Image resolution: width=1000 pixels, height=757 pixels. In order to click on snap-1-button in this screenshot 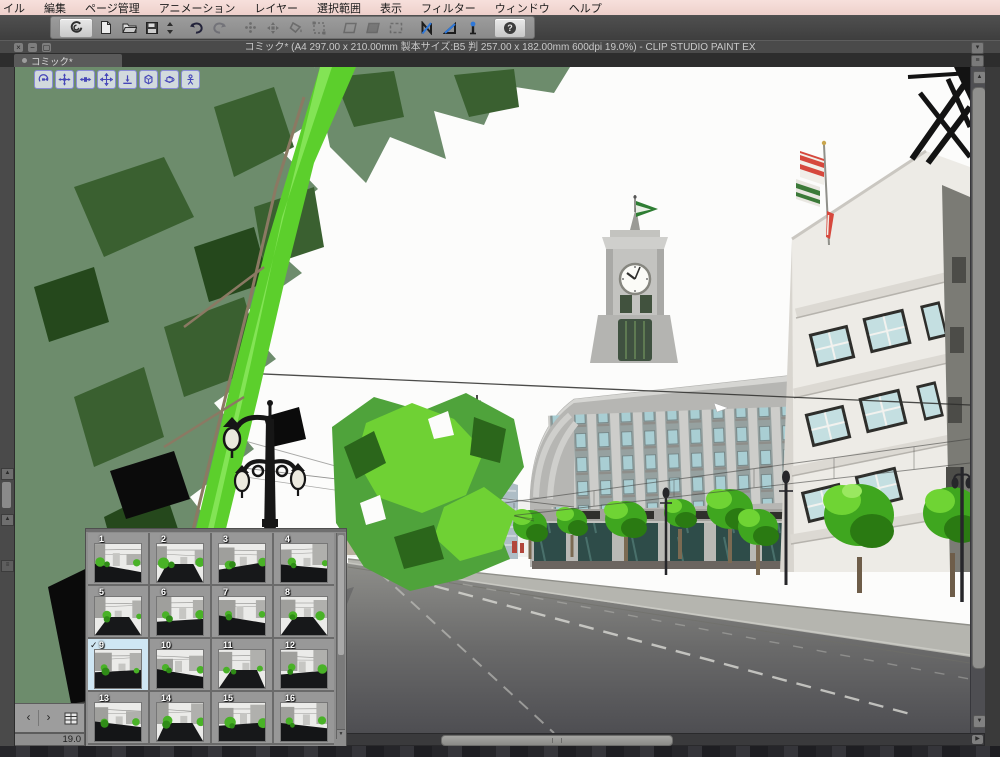, I will do `click(350, 28)`.